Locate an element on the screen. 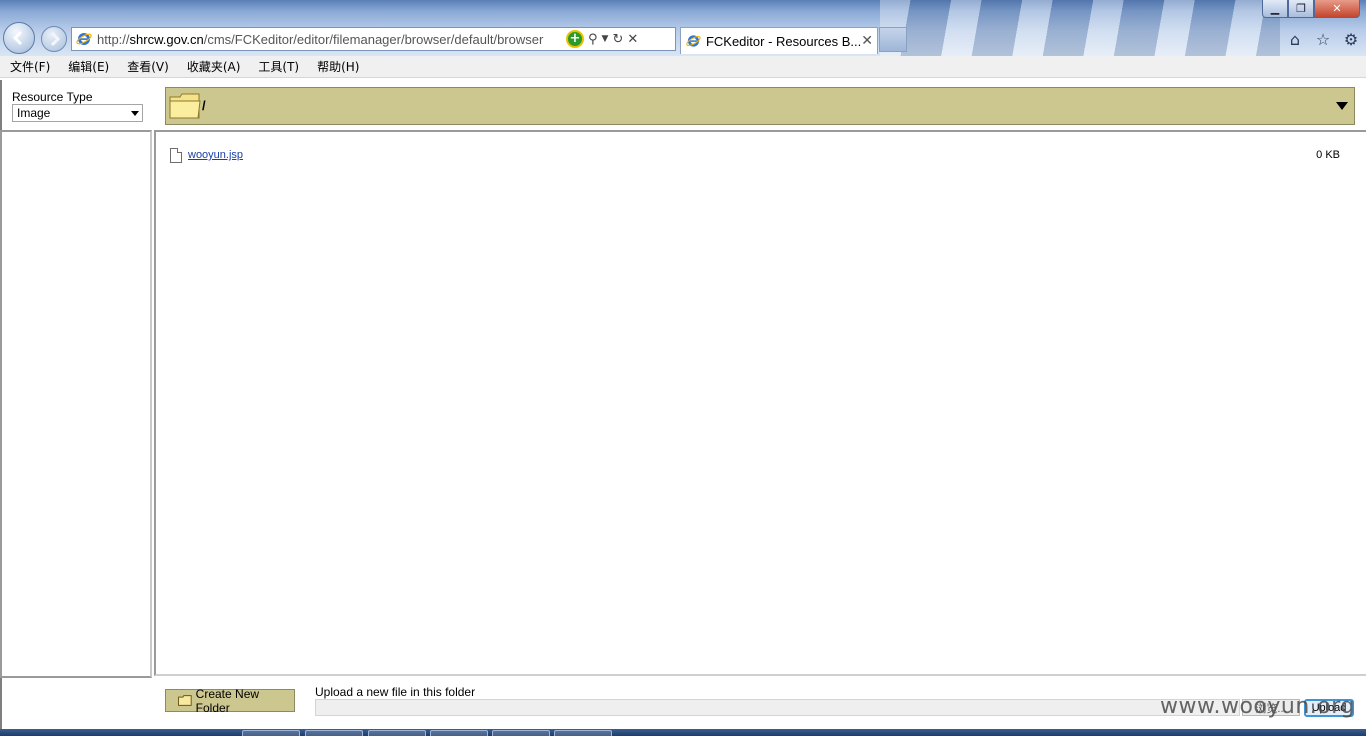 The height and width of the screenshot is (736, 1366). menu-bar: 文件(F) 编辑(E) 查看(V) 收藏夹(A) 工具(T) 帮助(H) is located at coordinates (683, 67).